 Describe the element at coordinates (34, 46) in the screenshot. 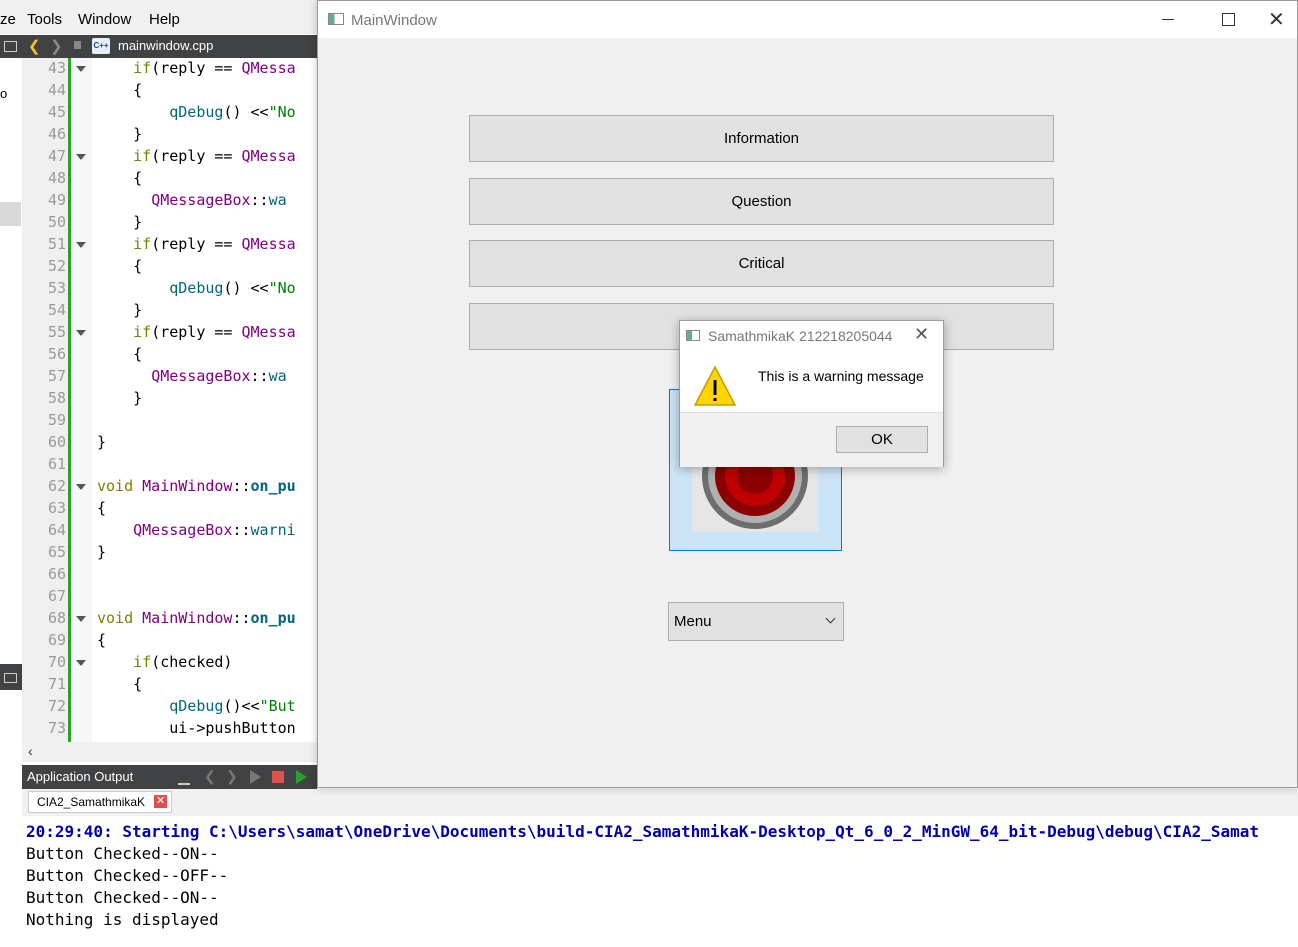

I see `back-arrow-icon: ❮` at that location.